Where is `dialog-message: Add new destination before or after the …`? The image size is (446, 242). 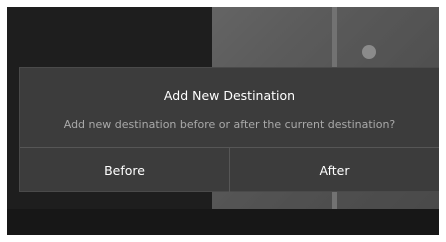
dialog-message: Add new destination before or after the … is located at coordinates (229, 124).